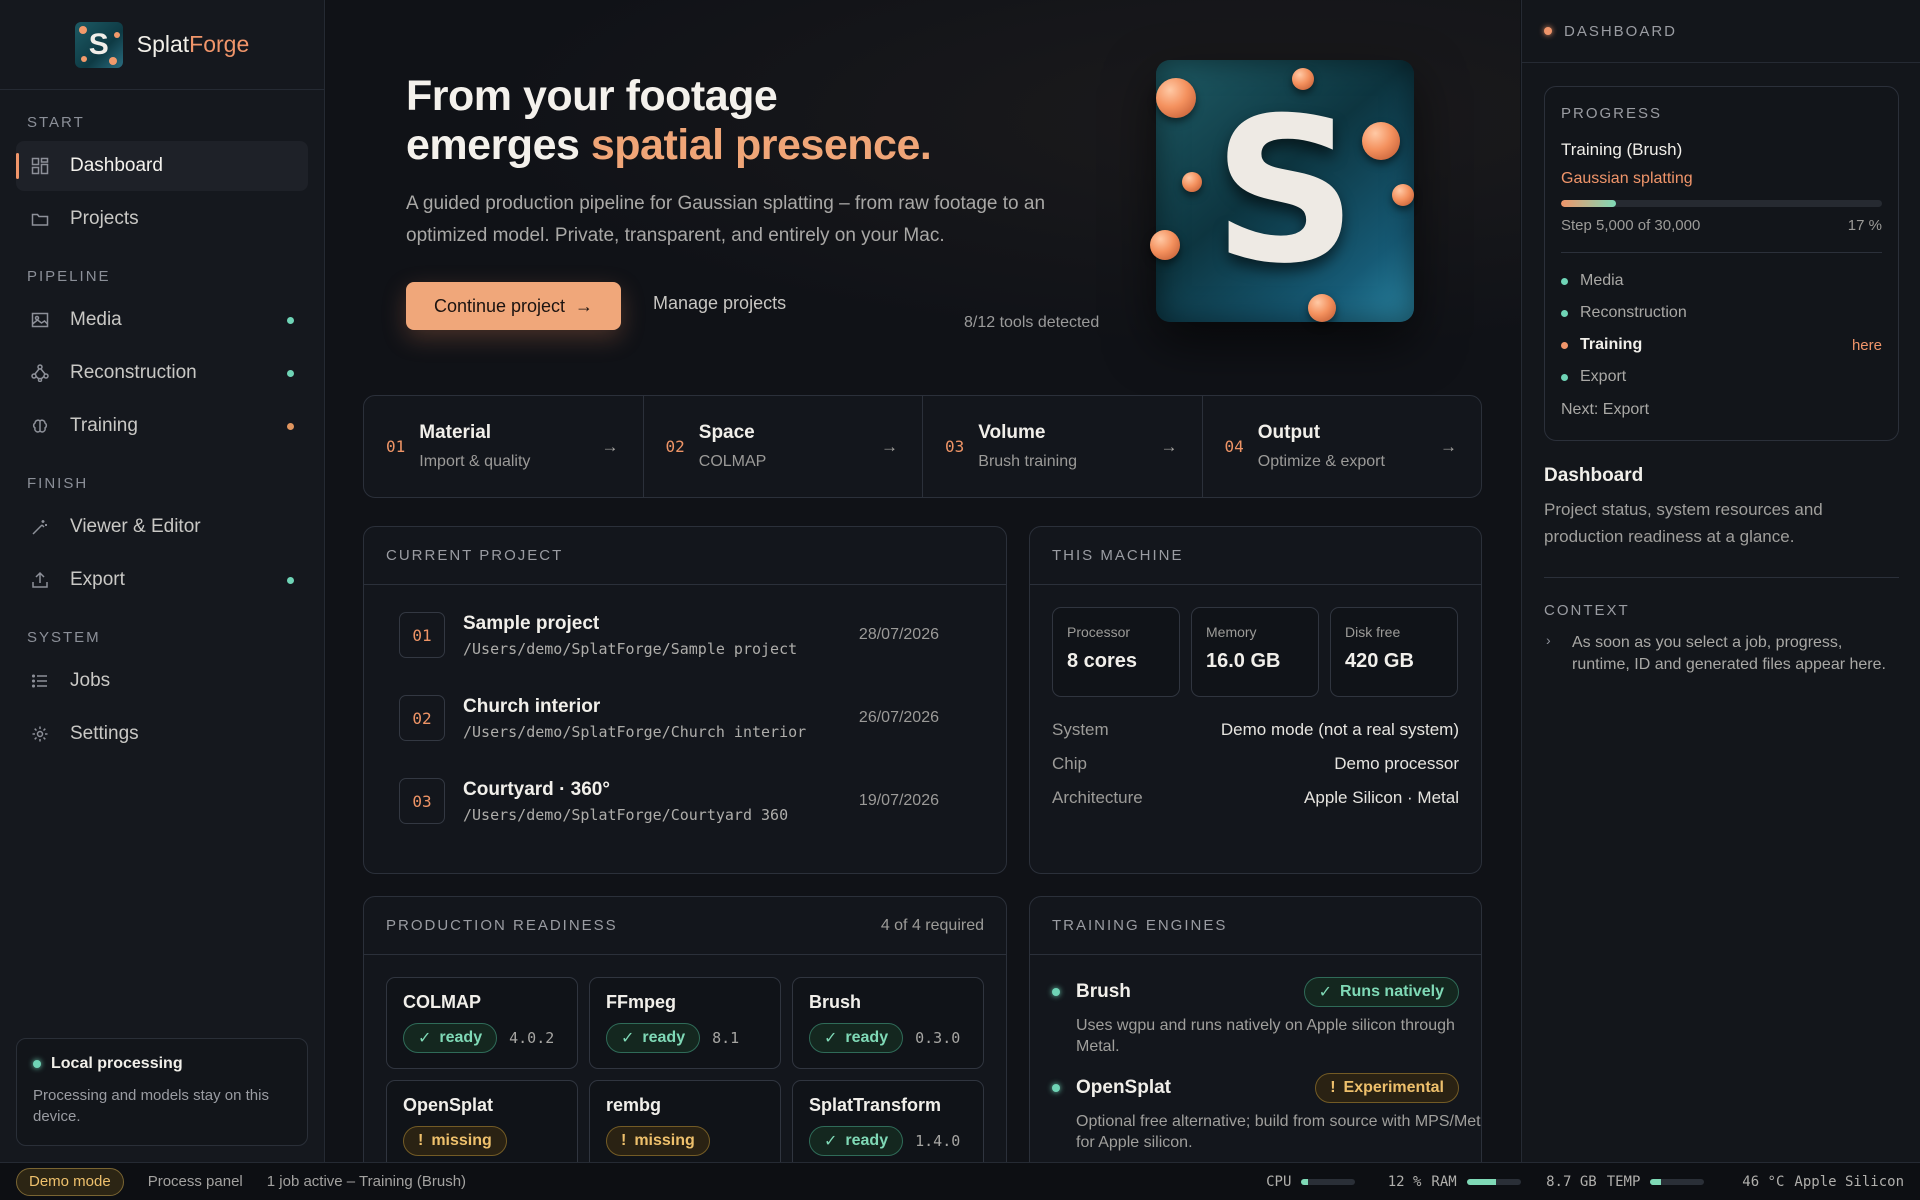 The width and height of the screenshot is (1920, 1200). I want to click on tool-card-splattransform: SplatTransform ✓ ready 1.4.0, so click(888, 1121).